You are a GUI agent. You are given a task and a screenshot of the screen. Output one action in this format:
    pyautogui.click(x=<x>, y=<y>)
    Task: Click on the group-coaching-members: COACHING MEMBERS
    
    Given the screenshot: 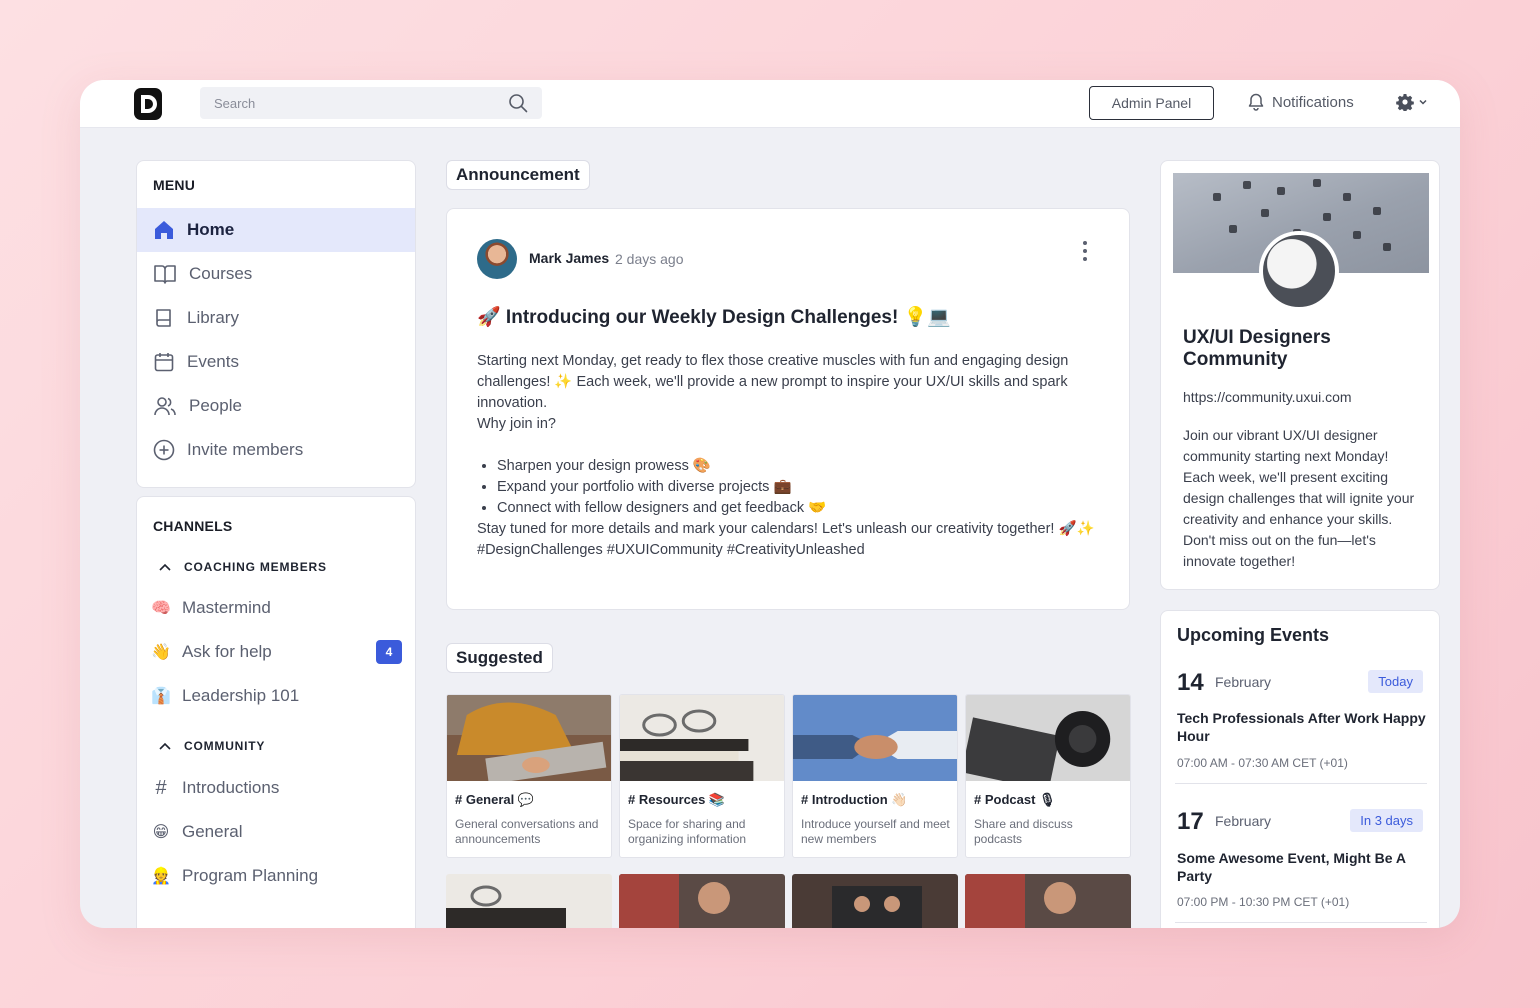 What is the action you would take?
    pyautogui.click(x=242, y=567)
    